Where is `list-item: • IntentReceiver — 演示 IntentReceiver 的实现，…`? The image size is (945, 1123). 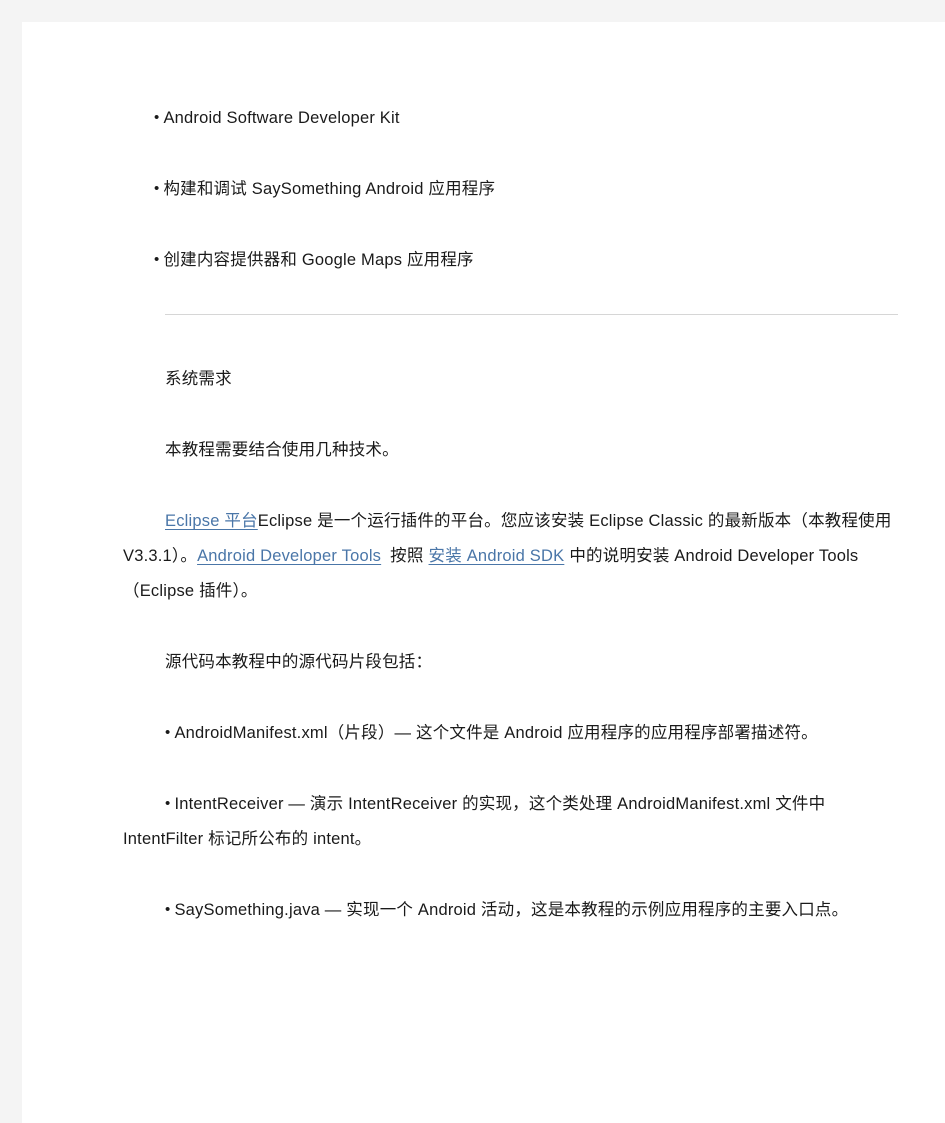
list-item: • IntentReceiver — 演示 IntentReceiver 的实现，… is located at coordinates (510, 821).